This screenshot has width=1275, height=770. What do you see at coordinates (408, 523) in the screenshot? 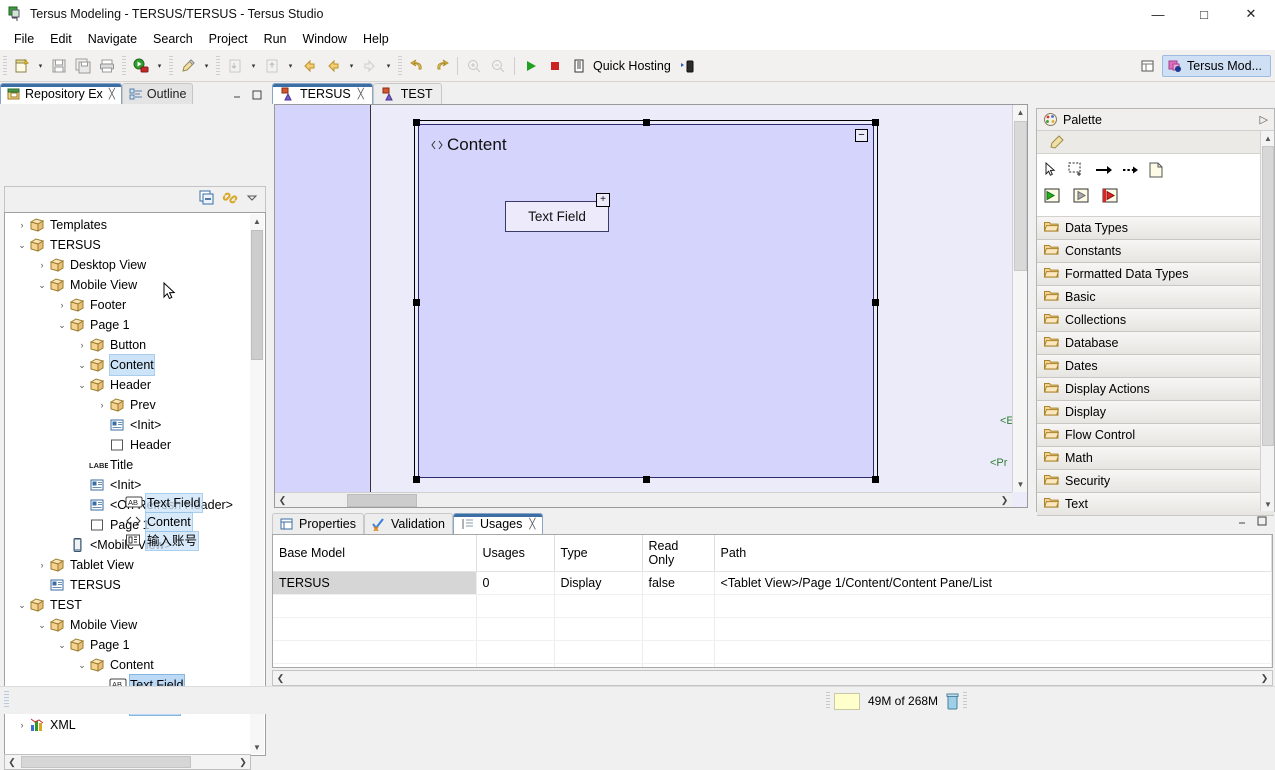
I see `tab-validation: Validation` at bounding box center [408, 523].